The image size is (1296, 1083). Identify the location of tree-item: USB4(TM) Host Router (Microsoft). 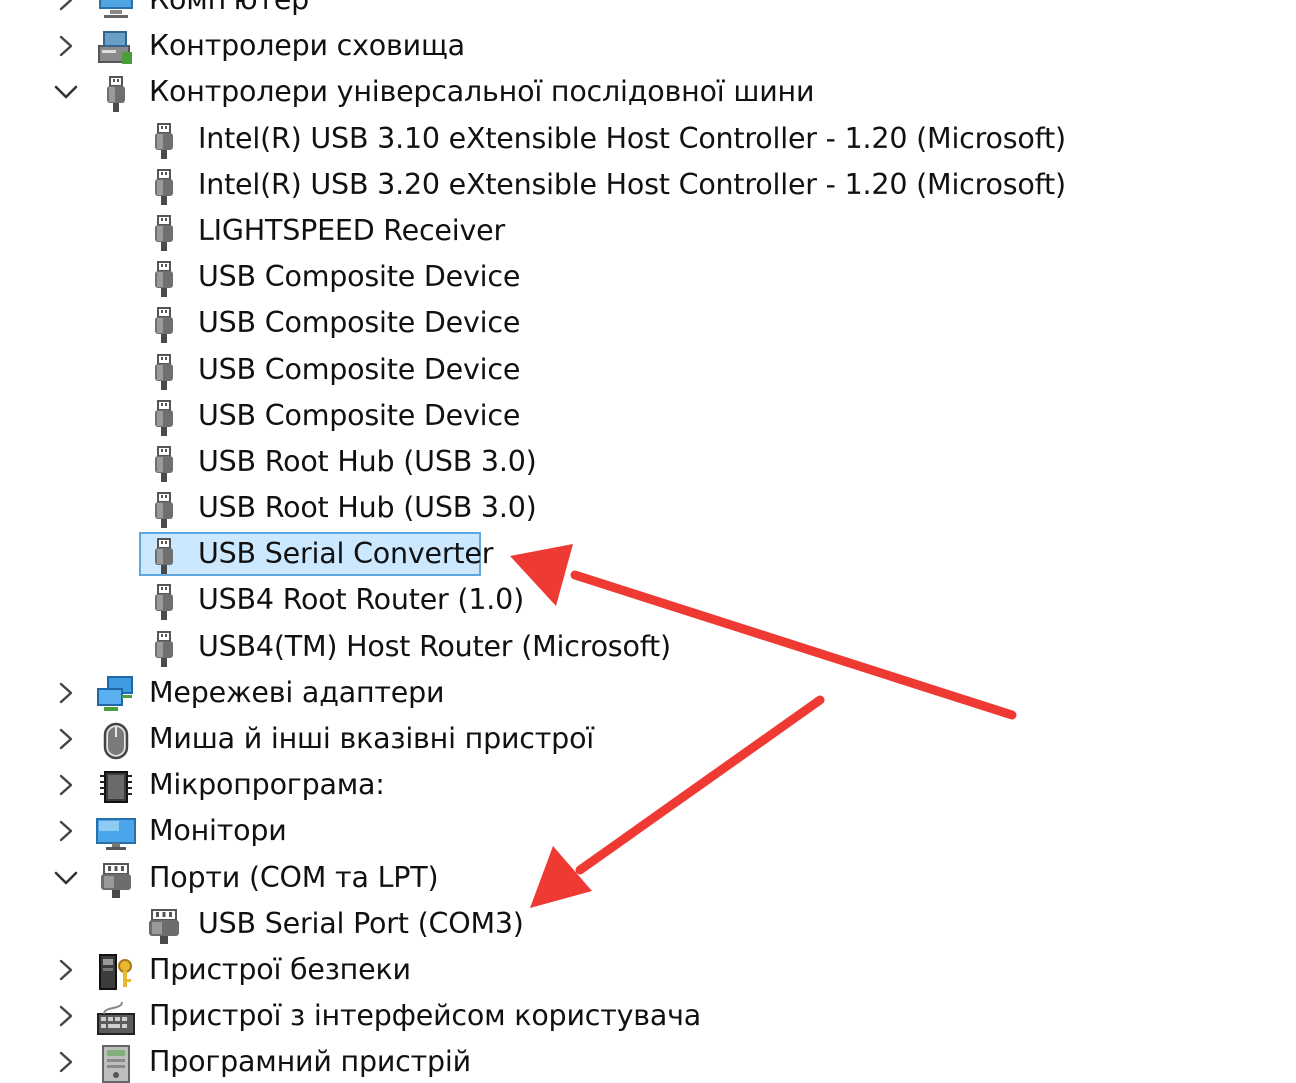
(648, 647).